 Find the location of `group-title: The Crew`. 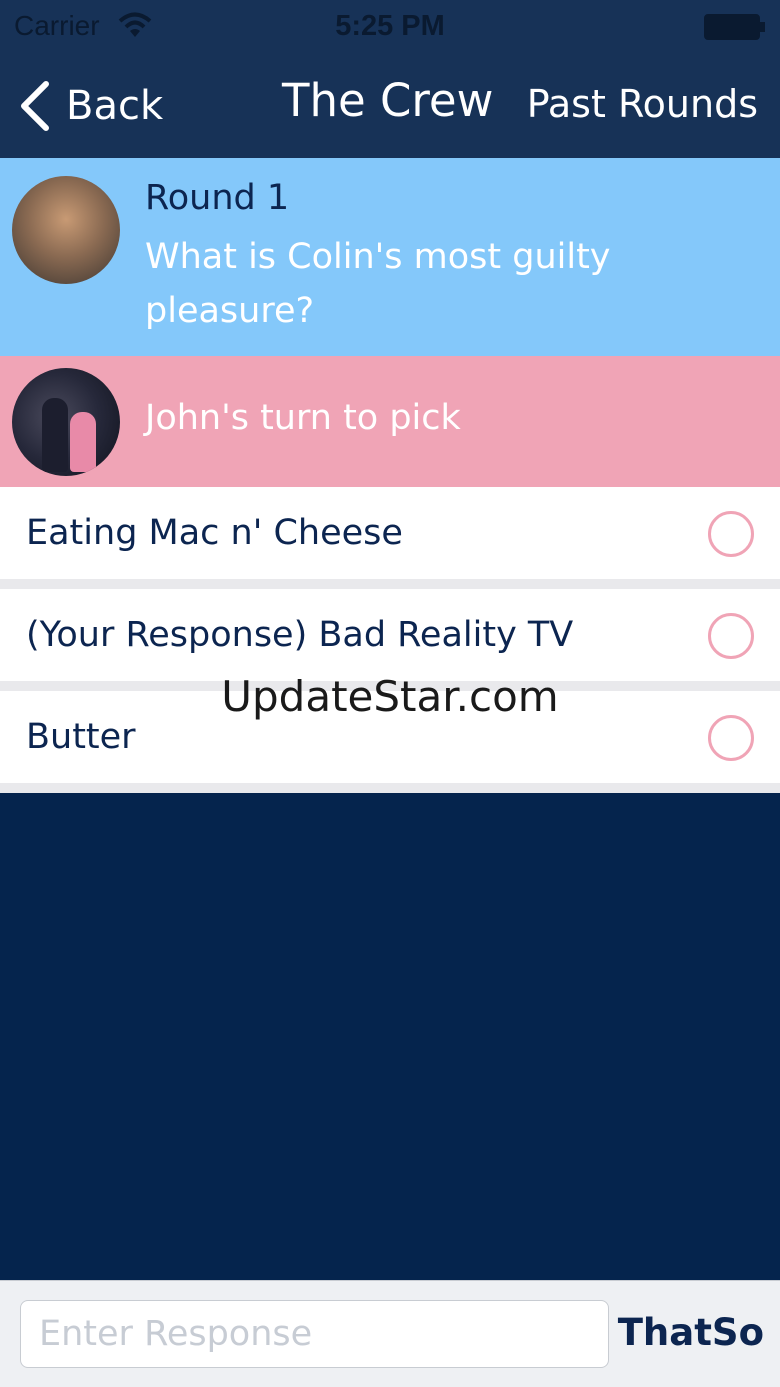

group-title: The Crew is located at coordinates (388, 100).